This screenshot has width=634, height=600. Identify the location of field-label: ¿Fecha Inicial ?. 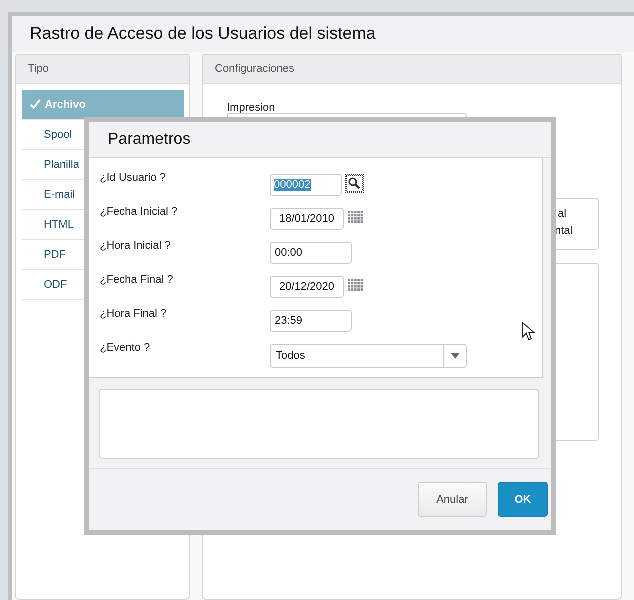
(139, 213).